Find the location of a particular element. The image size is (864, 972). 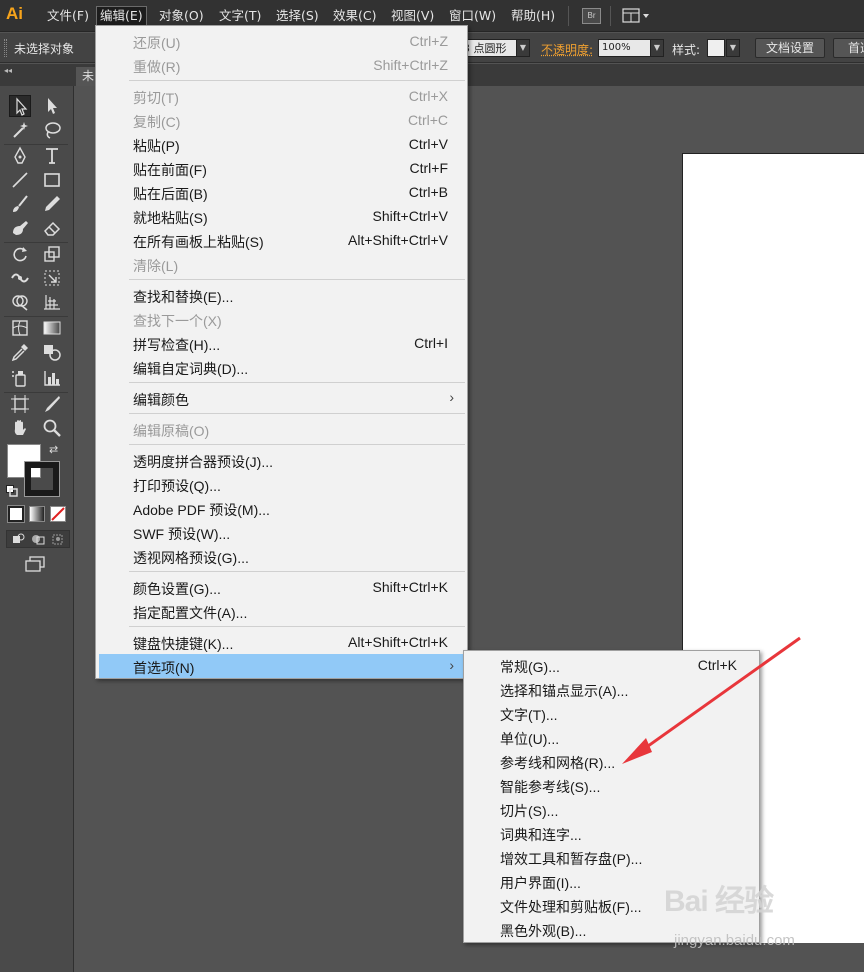

menu-item-preferences: 首选项(N) › is located at coordinates (281, 666).